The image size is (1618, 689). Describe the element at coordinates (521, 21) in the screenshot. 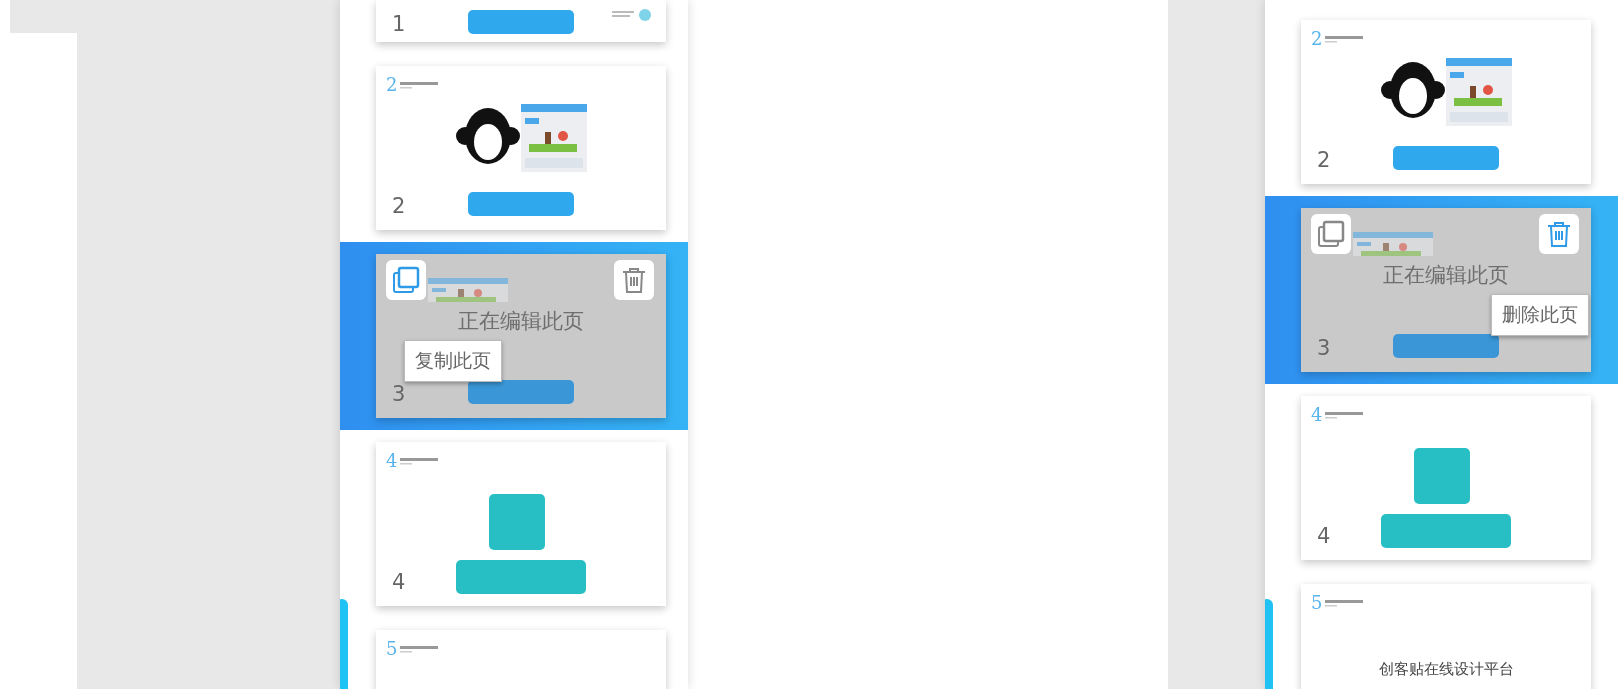

I see `slide-thumbnail: 1` at that location.